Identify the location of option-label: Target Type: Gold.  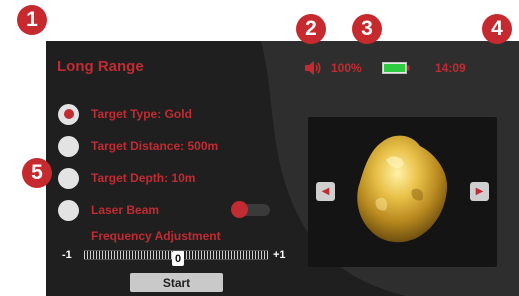
(141, 114).